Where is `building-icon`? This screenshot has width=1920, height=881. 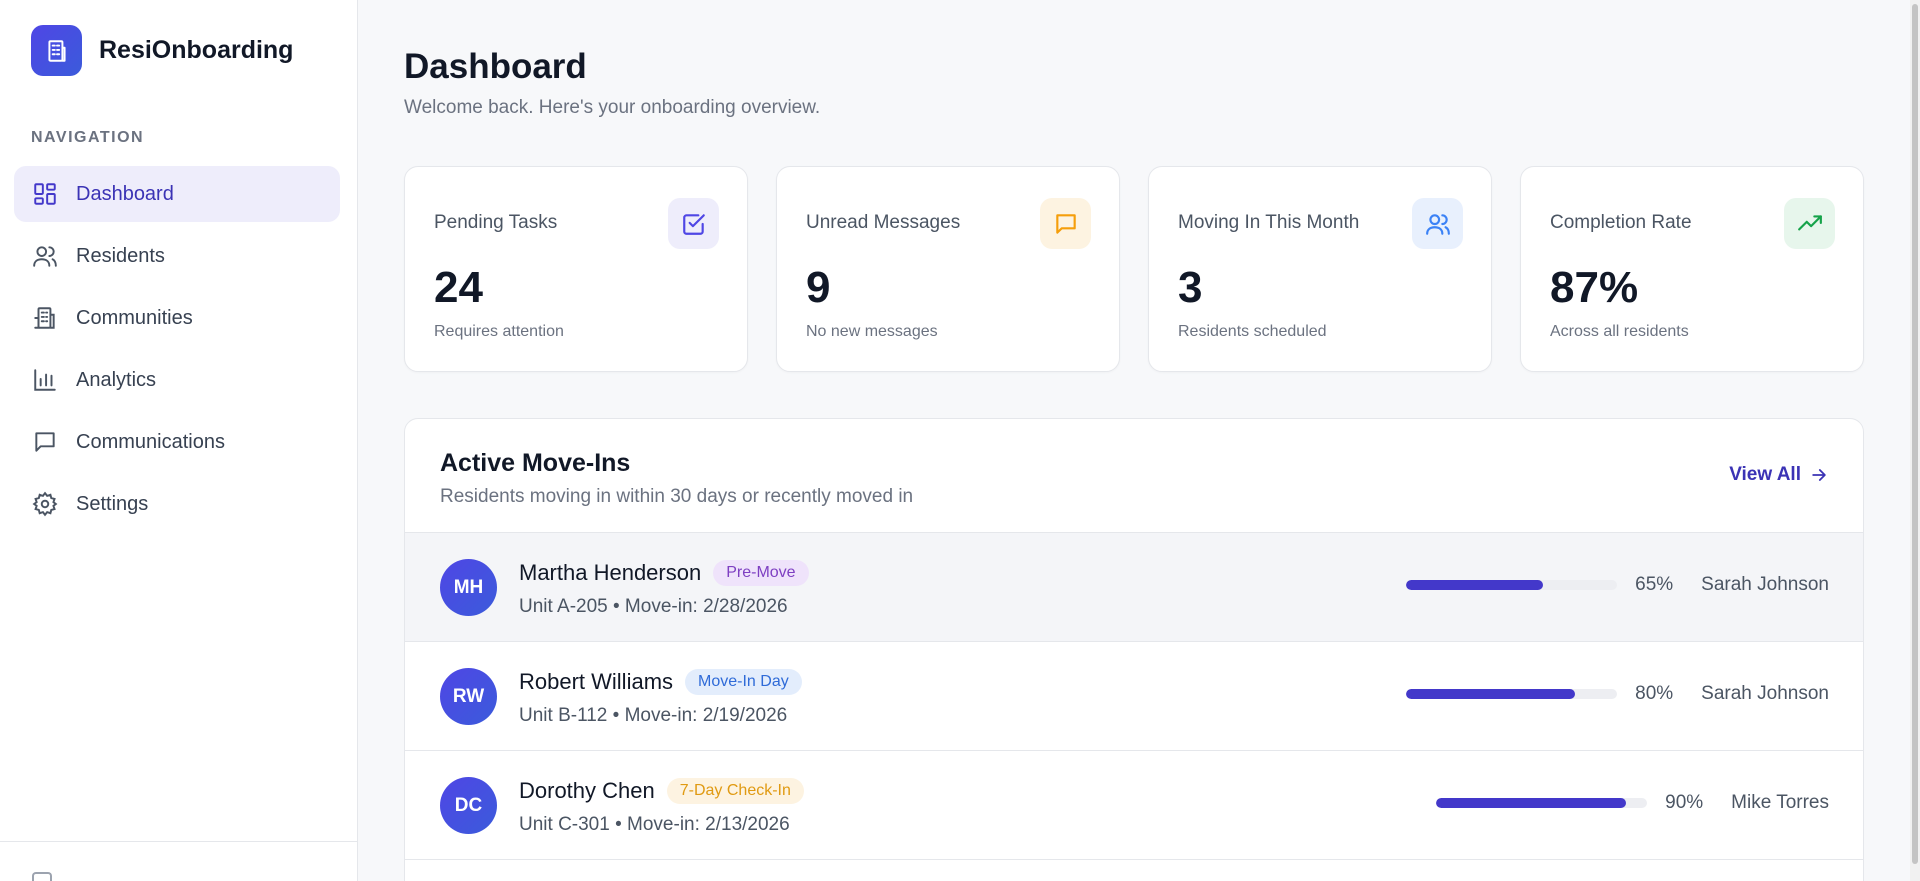 building-icon is located at coordinates (45, 318).